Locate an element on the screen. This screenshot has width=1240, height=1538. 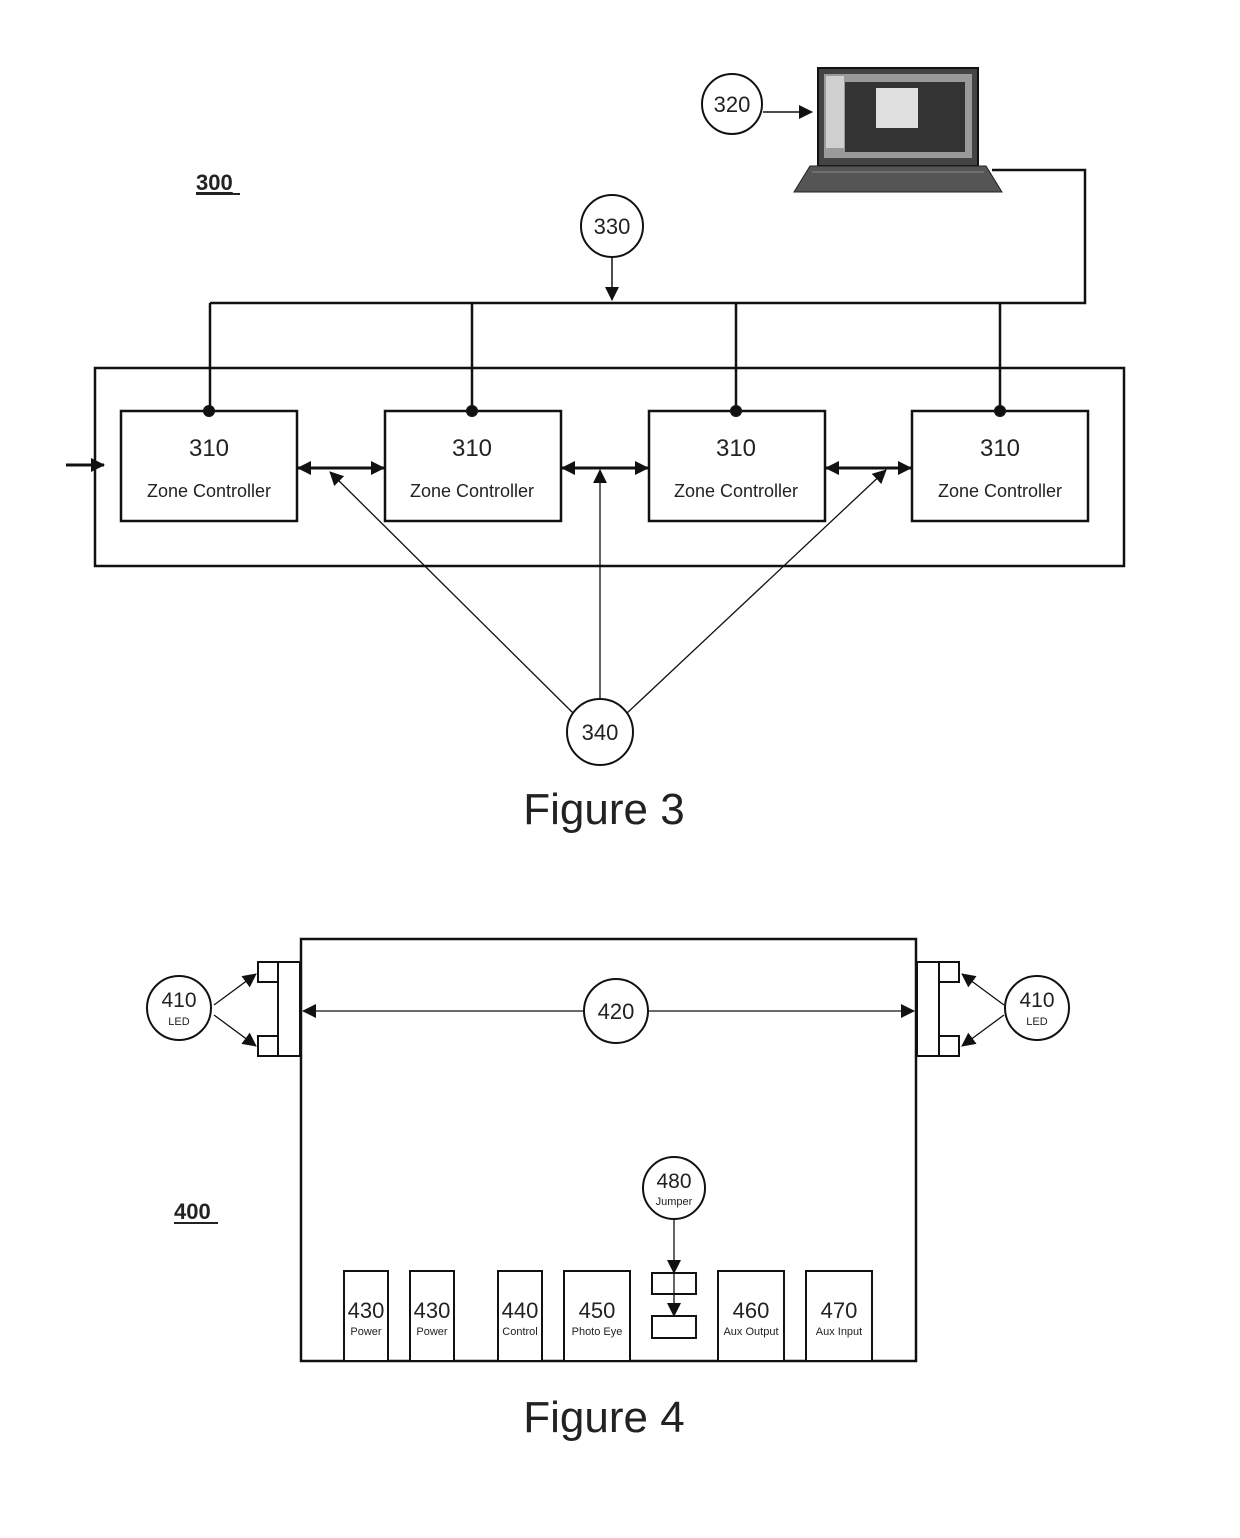
port-label: Aux Input is located at coordinates (839, 1332).